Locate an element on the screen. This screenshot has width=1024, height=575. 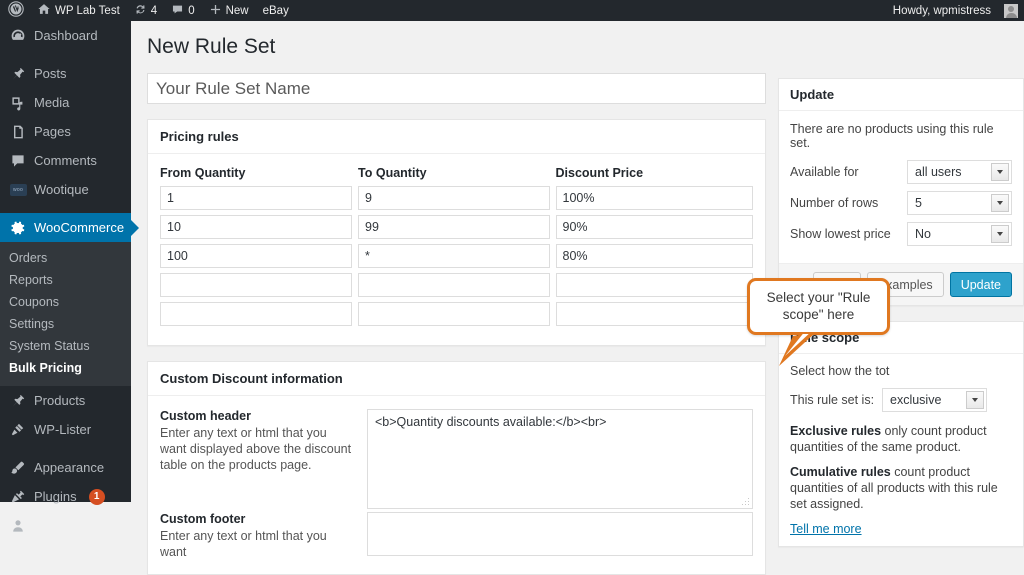
pricing-rules-title: Pricing rules is located at coordinates (456, 137).